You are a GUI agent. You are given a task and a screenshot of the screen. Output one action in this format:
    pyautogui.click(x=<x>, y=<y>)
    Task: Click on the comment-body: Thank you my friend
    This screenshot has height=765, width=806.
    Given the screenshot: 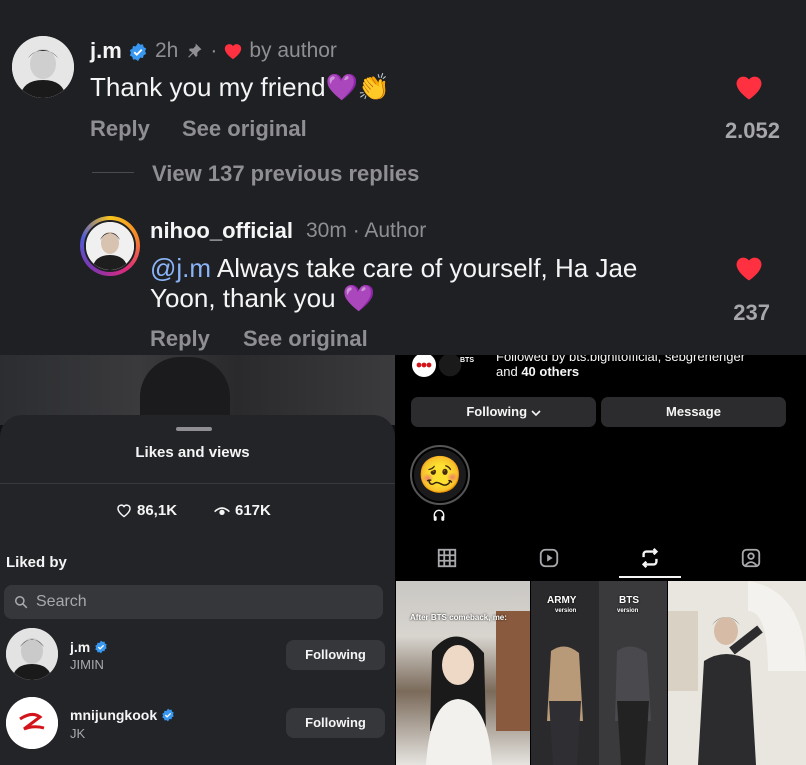 What is the action you would take?
    pyautogui.click(x=208, y=87)
    